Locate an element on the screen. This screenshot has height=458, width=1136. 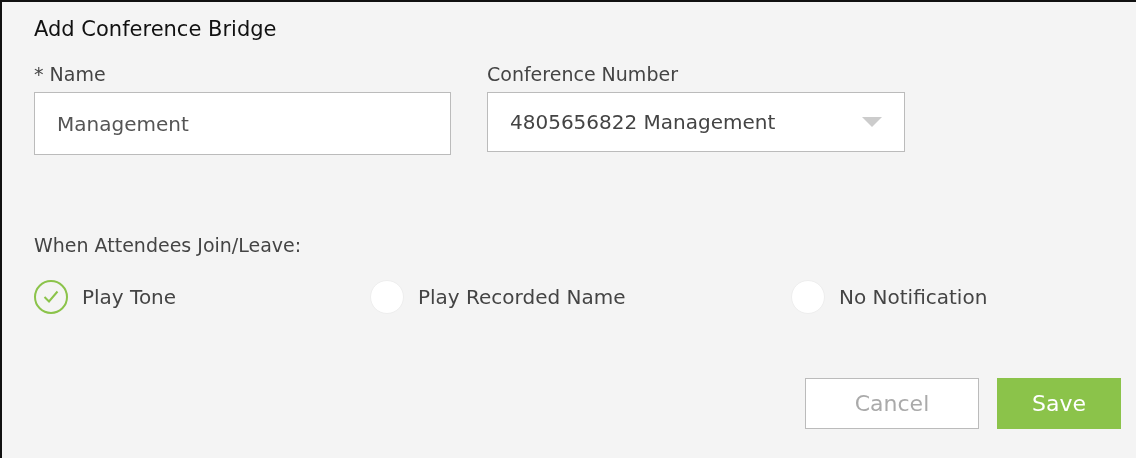
check-icon is located at coordinates (51, 296).